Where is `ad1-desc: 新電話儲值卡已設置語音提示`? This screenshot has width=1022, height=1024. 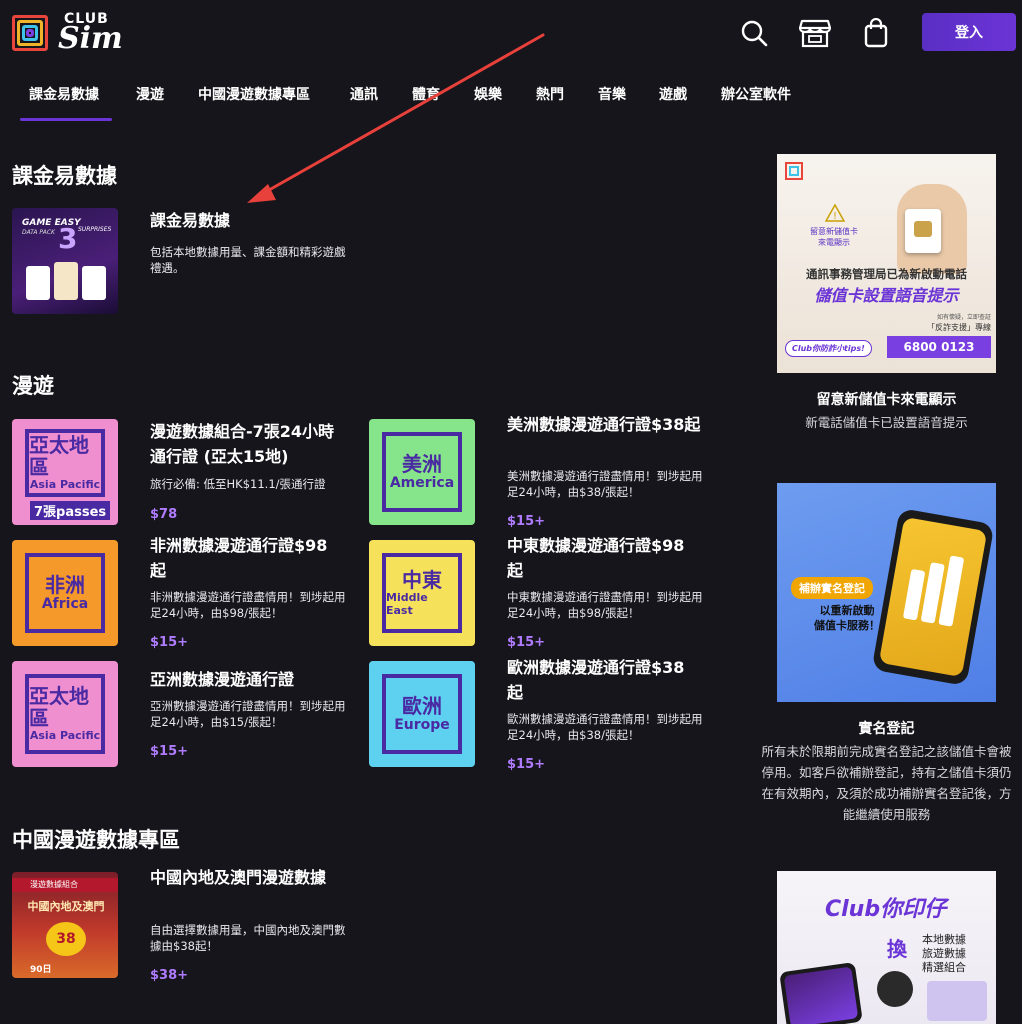 ad1-desc: 新電話儲值卡已設置語音提示 is located at coordinates (886, 422).